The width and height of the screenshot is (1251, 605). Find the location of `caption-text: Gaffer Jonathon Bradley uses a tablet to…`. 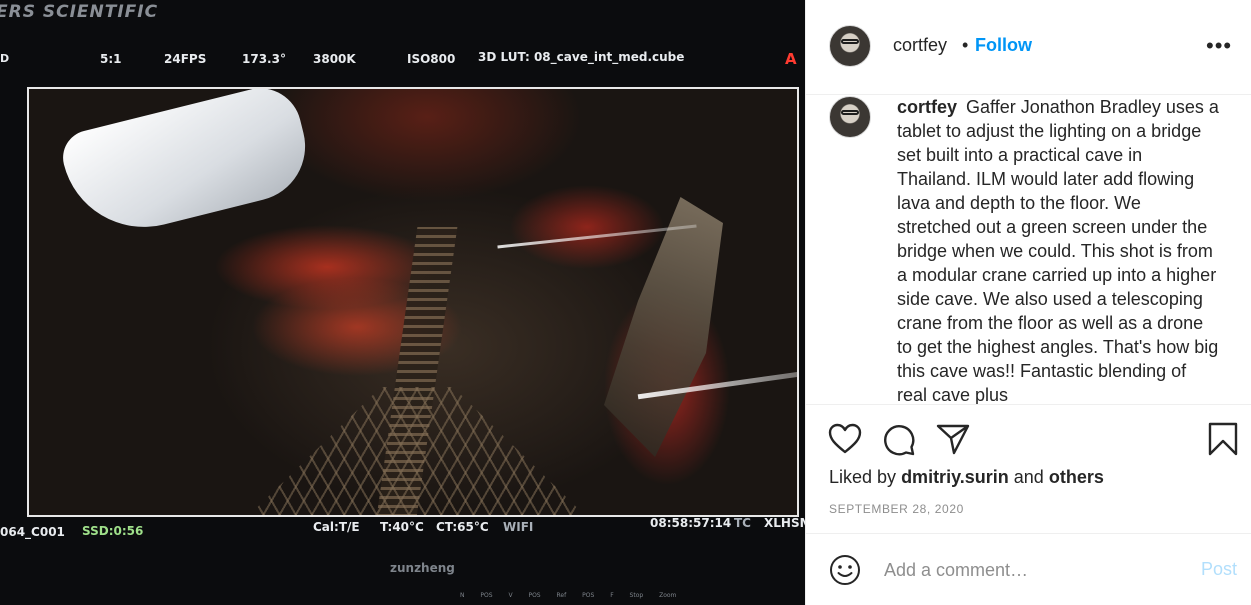

caption-text: Gaffer Jonathon Bradley uses a tablet to… is located at coordinates (1058, 250).